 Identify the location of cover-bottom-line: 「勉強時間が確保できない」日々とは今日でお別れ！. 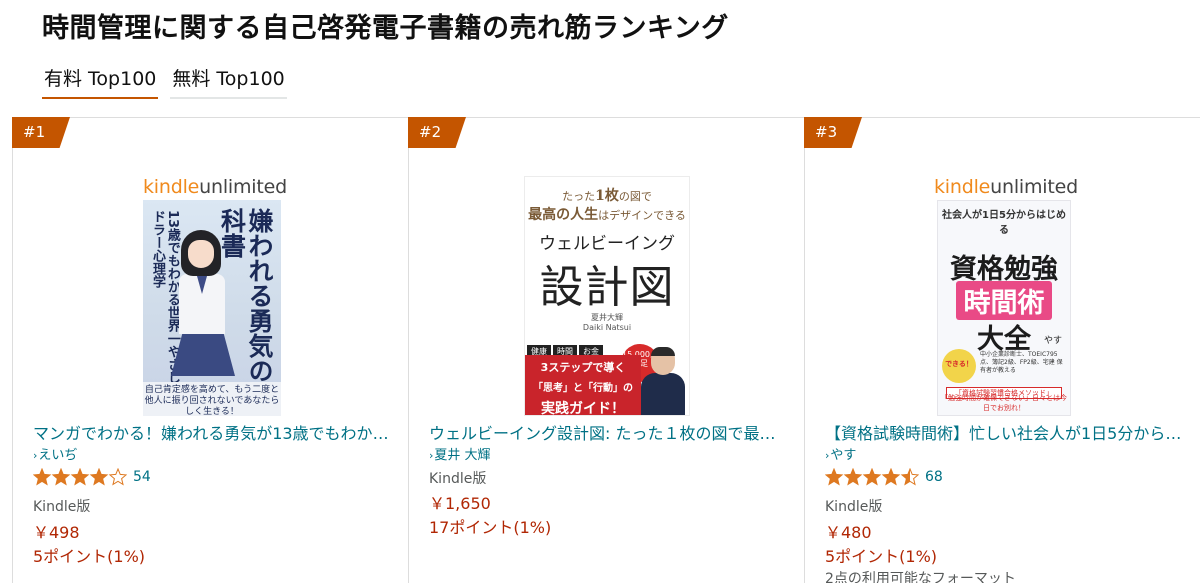
(1004, 403).